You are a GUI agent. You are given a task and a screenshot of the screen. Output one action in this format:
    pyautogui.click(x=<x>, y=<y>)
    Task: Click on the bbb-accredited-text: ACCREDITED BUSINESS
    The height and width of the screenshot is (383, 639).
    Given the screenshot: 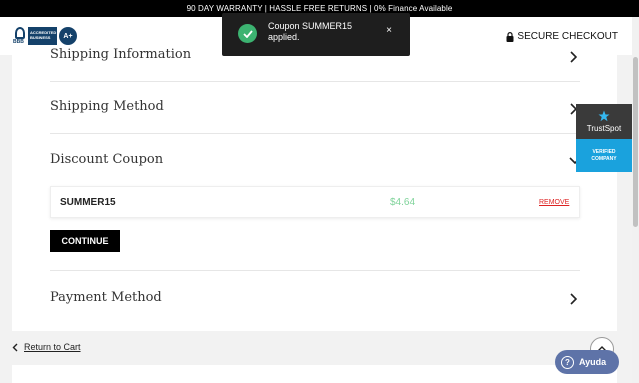 What is the action you would take?
    pyautogui.click(x=42, y=36)
    